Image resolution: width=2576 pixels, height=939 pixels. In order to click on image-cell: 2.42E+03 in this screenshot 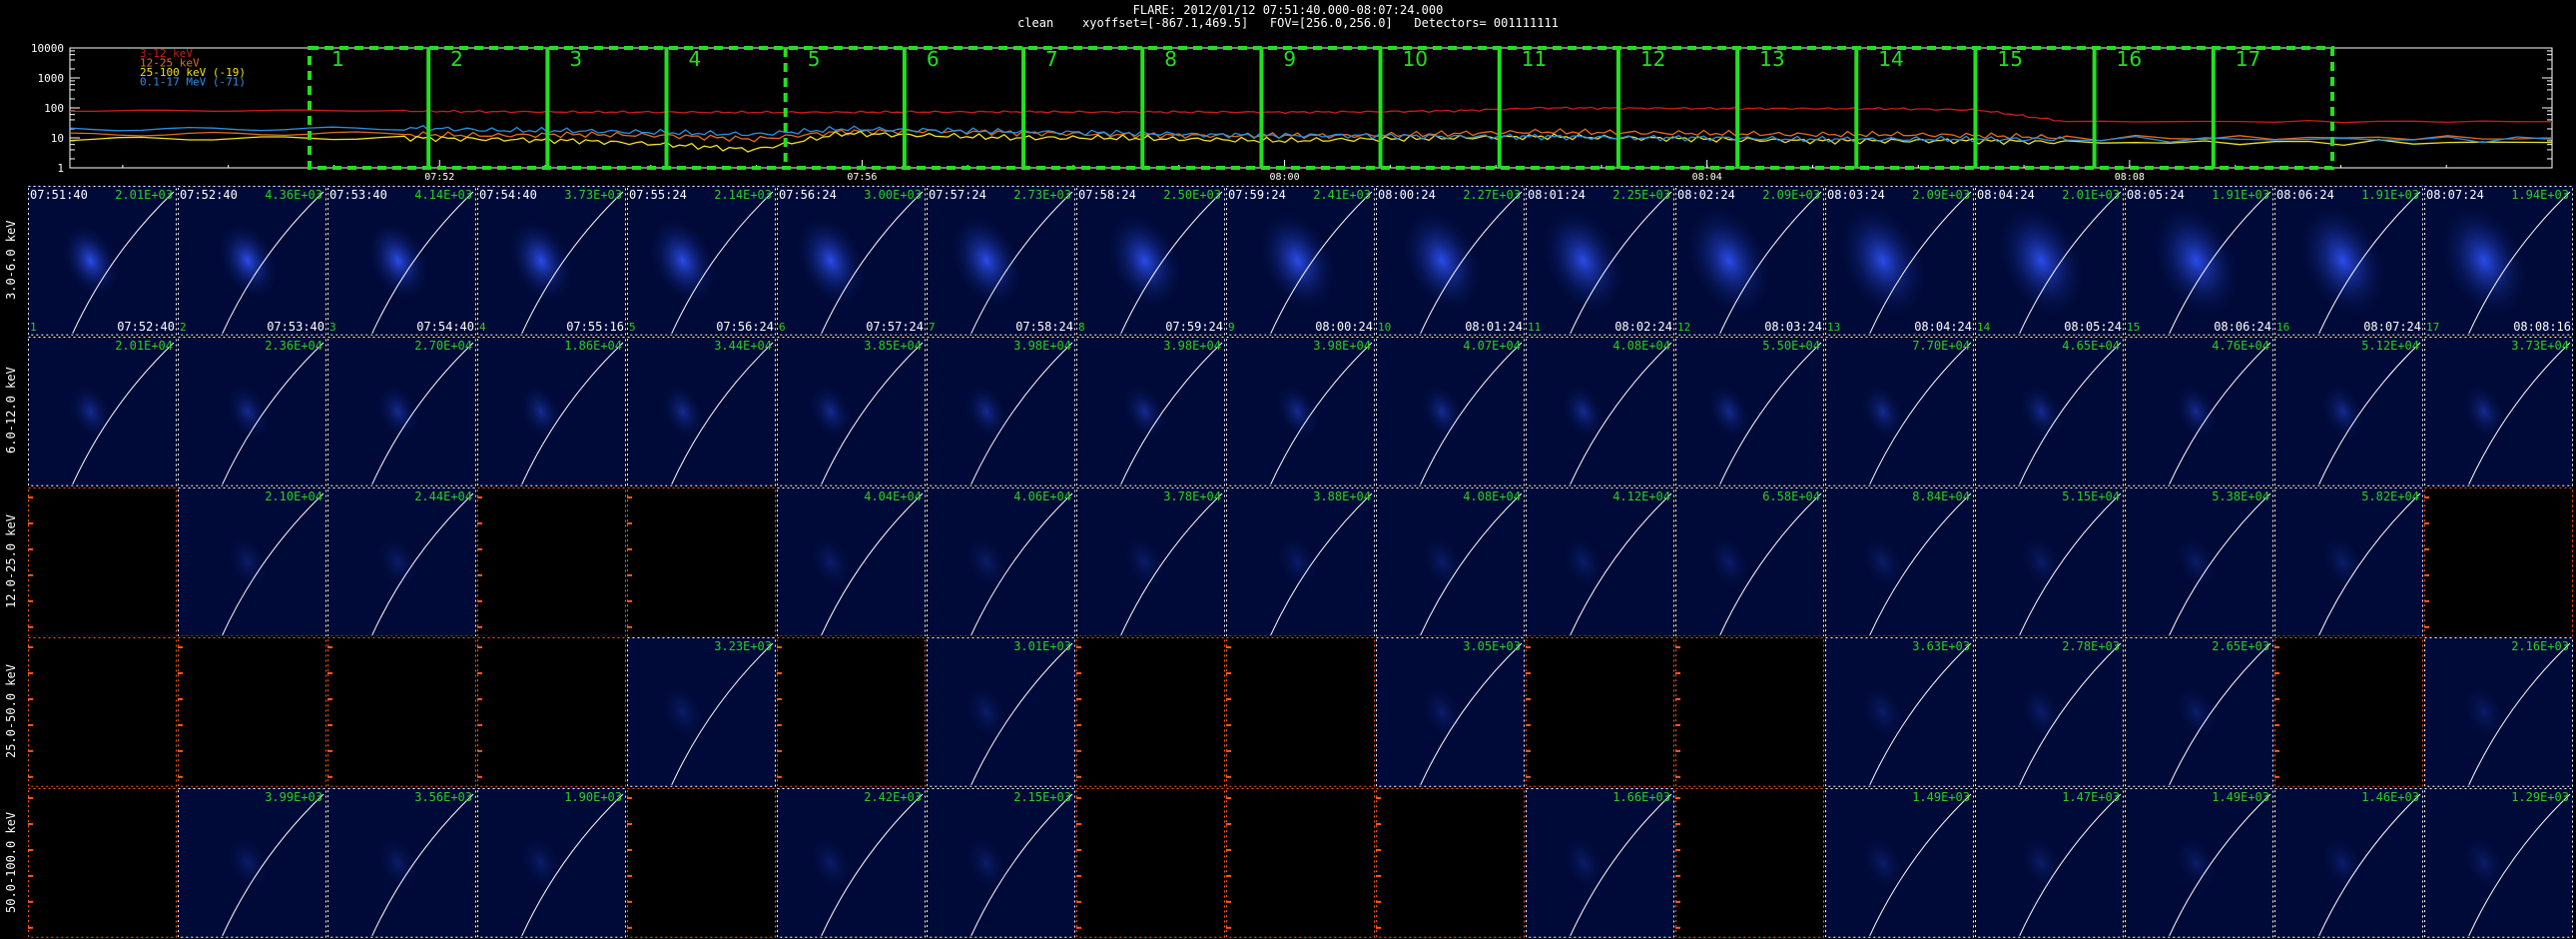, I will do `click(851, 863)`.